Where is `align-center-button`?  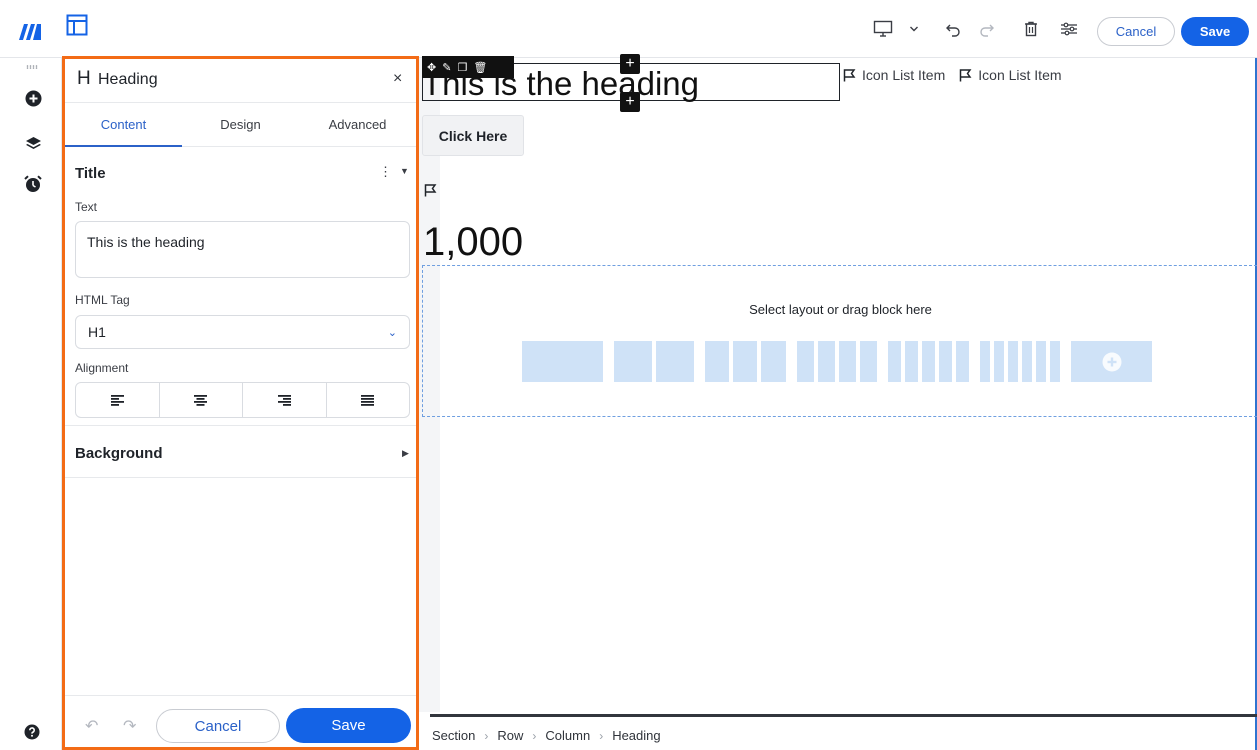
align-center-button is located at coordinates (201, 400).